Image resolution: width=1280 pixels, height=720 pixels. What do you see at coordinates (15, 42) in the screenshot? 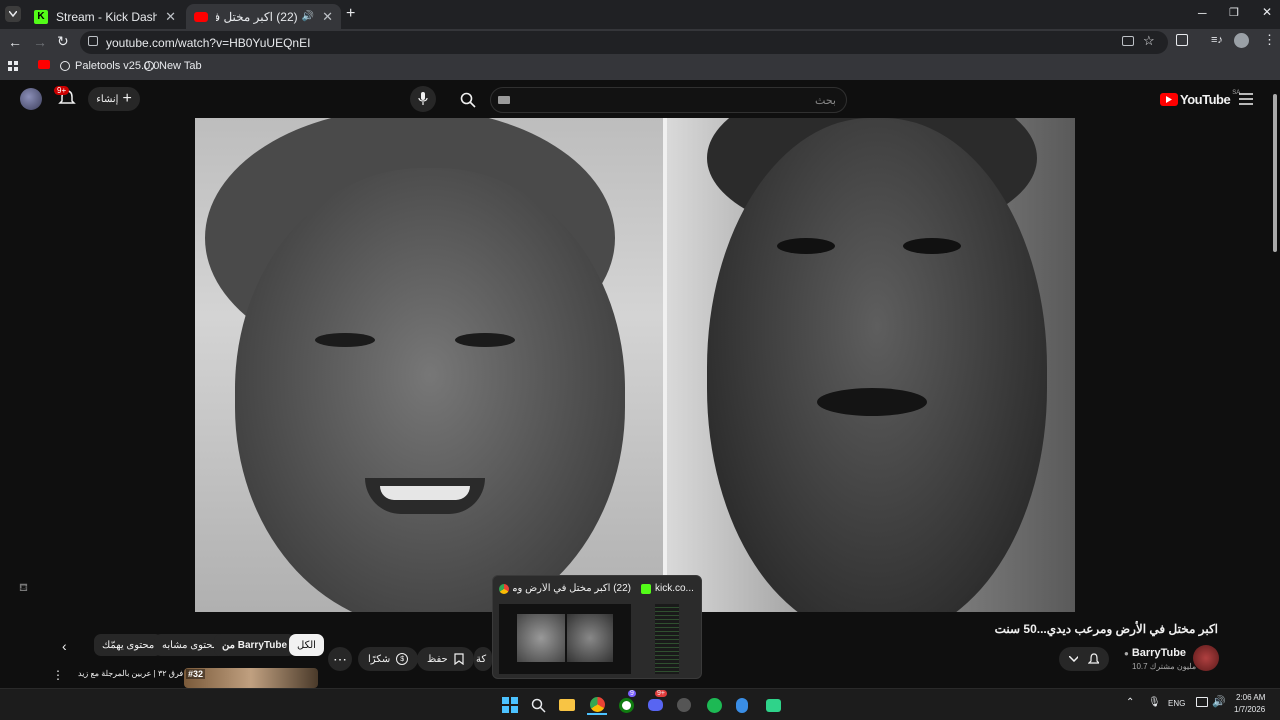
I see `back-button: ←` at bounding box center [15, 42].